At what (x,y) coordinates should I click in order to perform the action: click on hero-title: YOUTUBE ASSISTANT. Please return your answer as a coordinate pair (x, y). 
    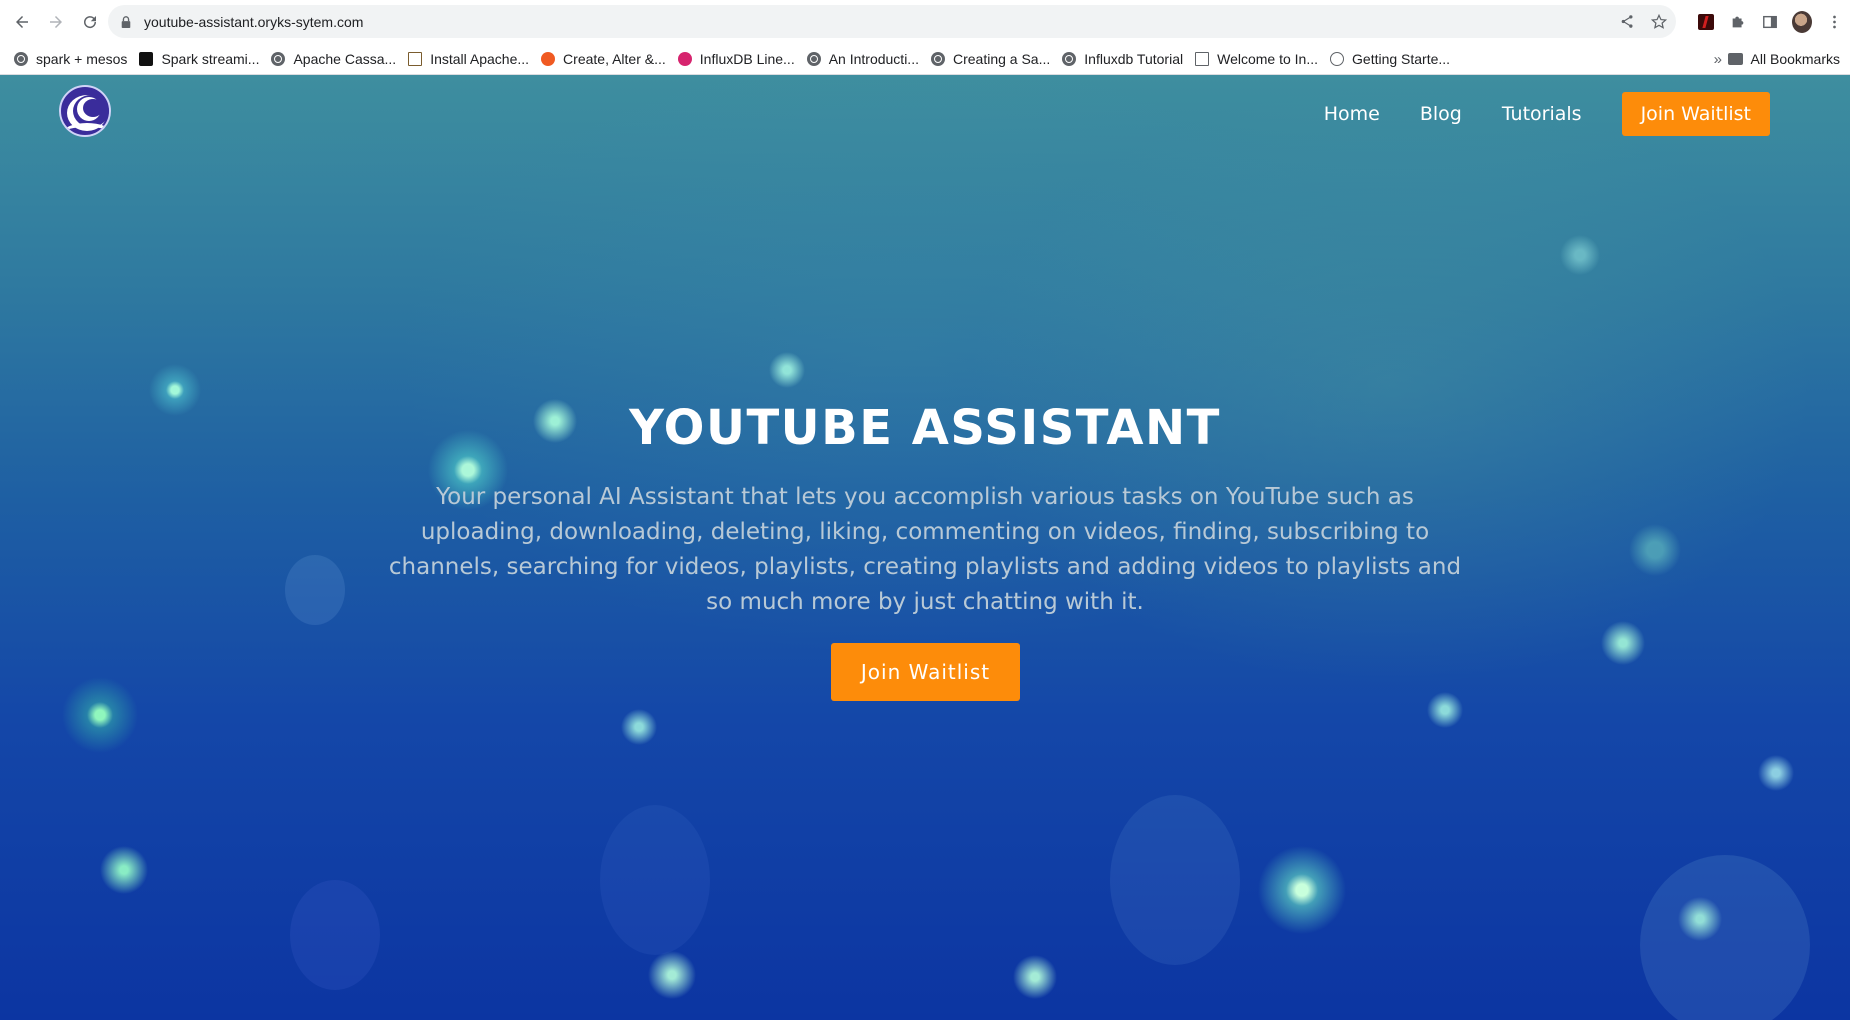
    Looking at the image, I should click on (925, 428).